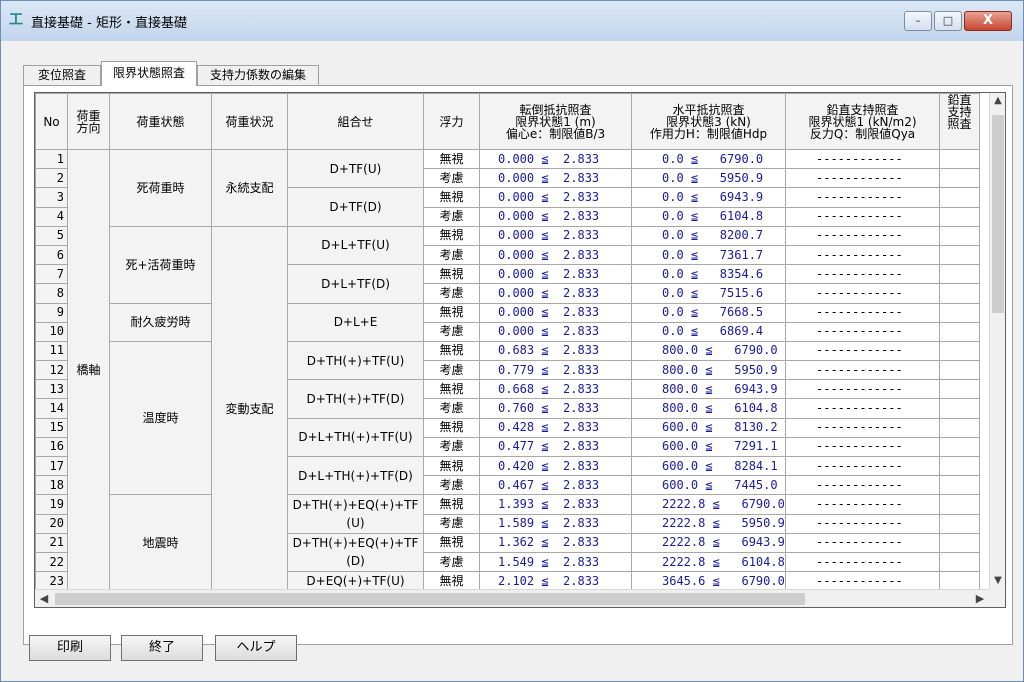 Image resolution: width=1024 pixels, height=682 pixels. What do you see at coordinates (708, 581) in the screenshot?
I see `horizontal-resistance-cell: 3645.6 ≦ 6790.0` at bounding box center [708, 581].